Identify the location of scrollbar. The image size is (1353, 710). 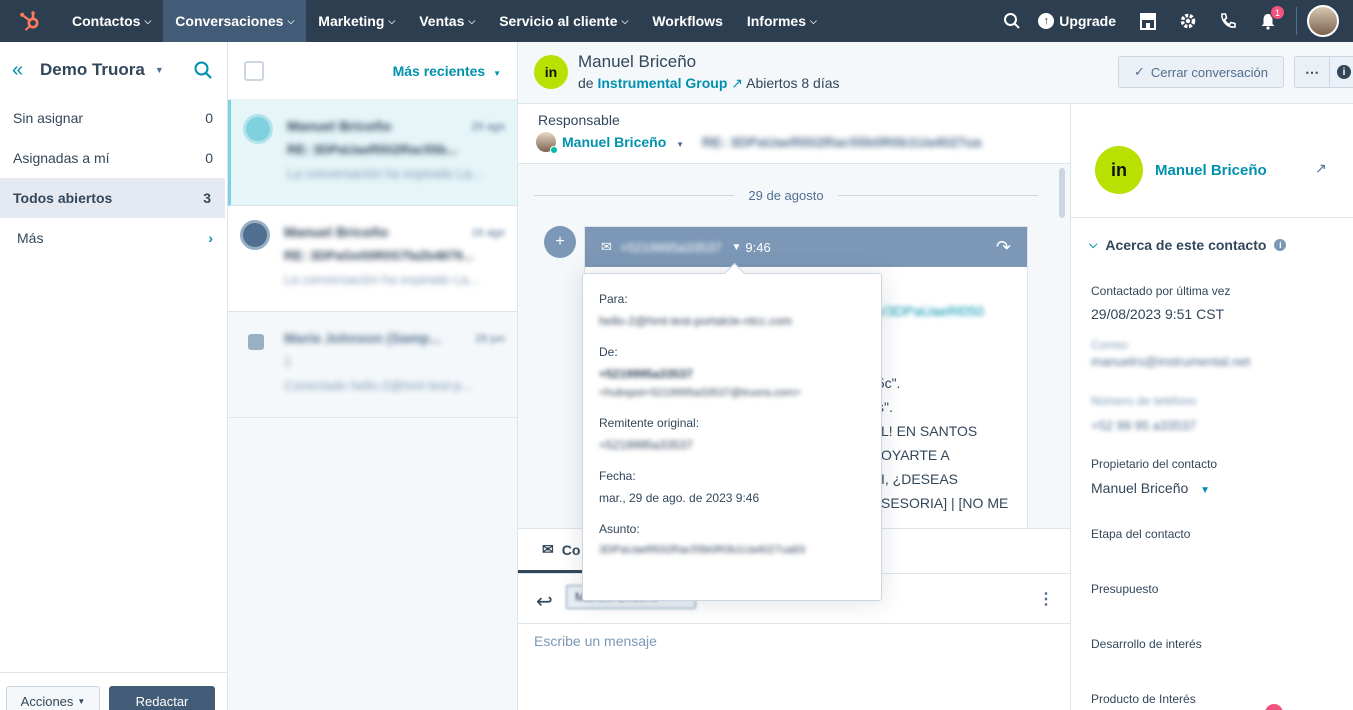
(1062, 346).